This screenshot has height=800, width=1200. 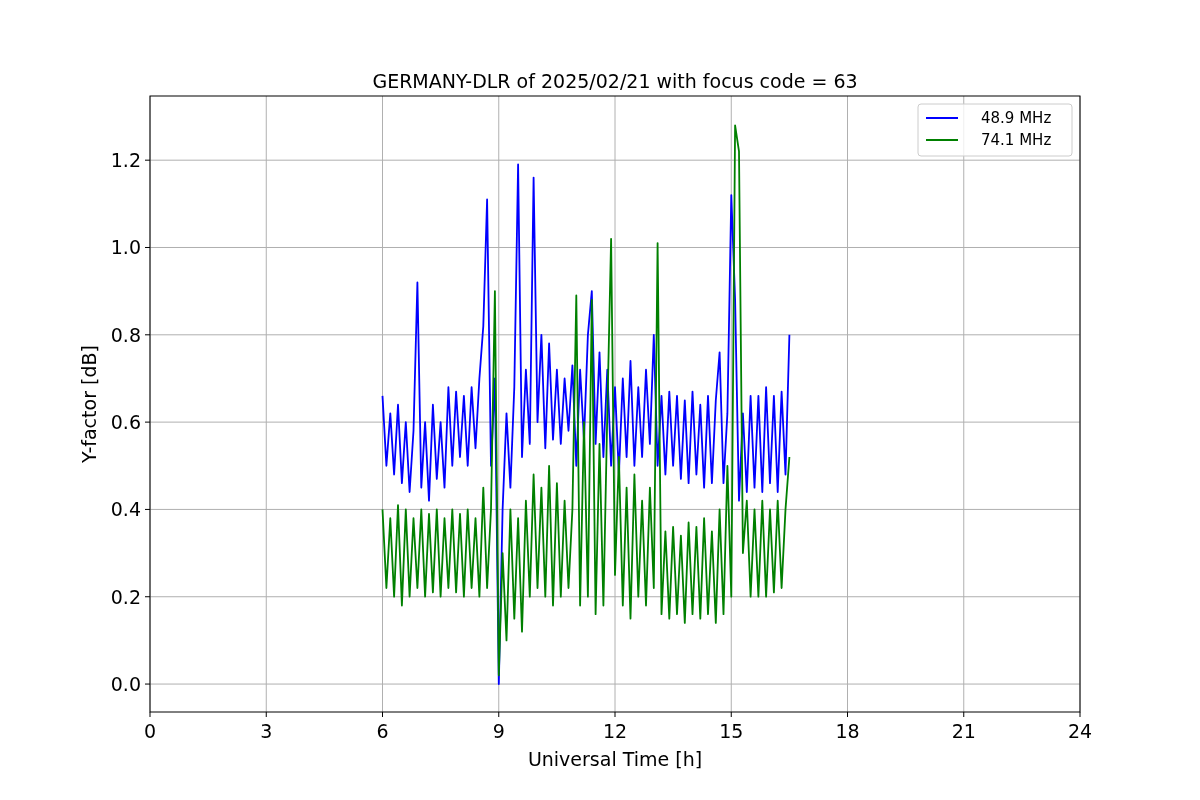 What do you see at coordinates (125, 596) in the screenshot?
I see `y-tick-label: 0.2` at bounding box center [125, 596].